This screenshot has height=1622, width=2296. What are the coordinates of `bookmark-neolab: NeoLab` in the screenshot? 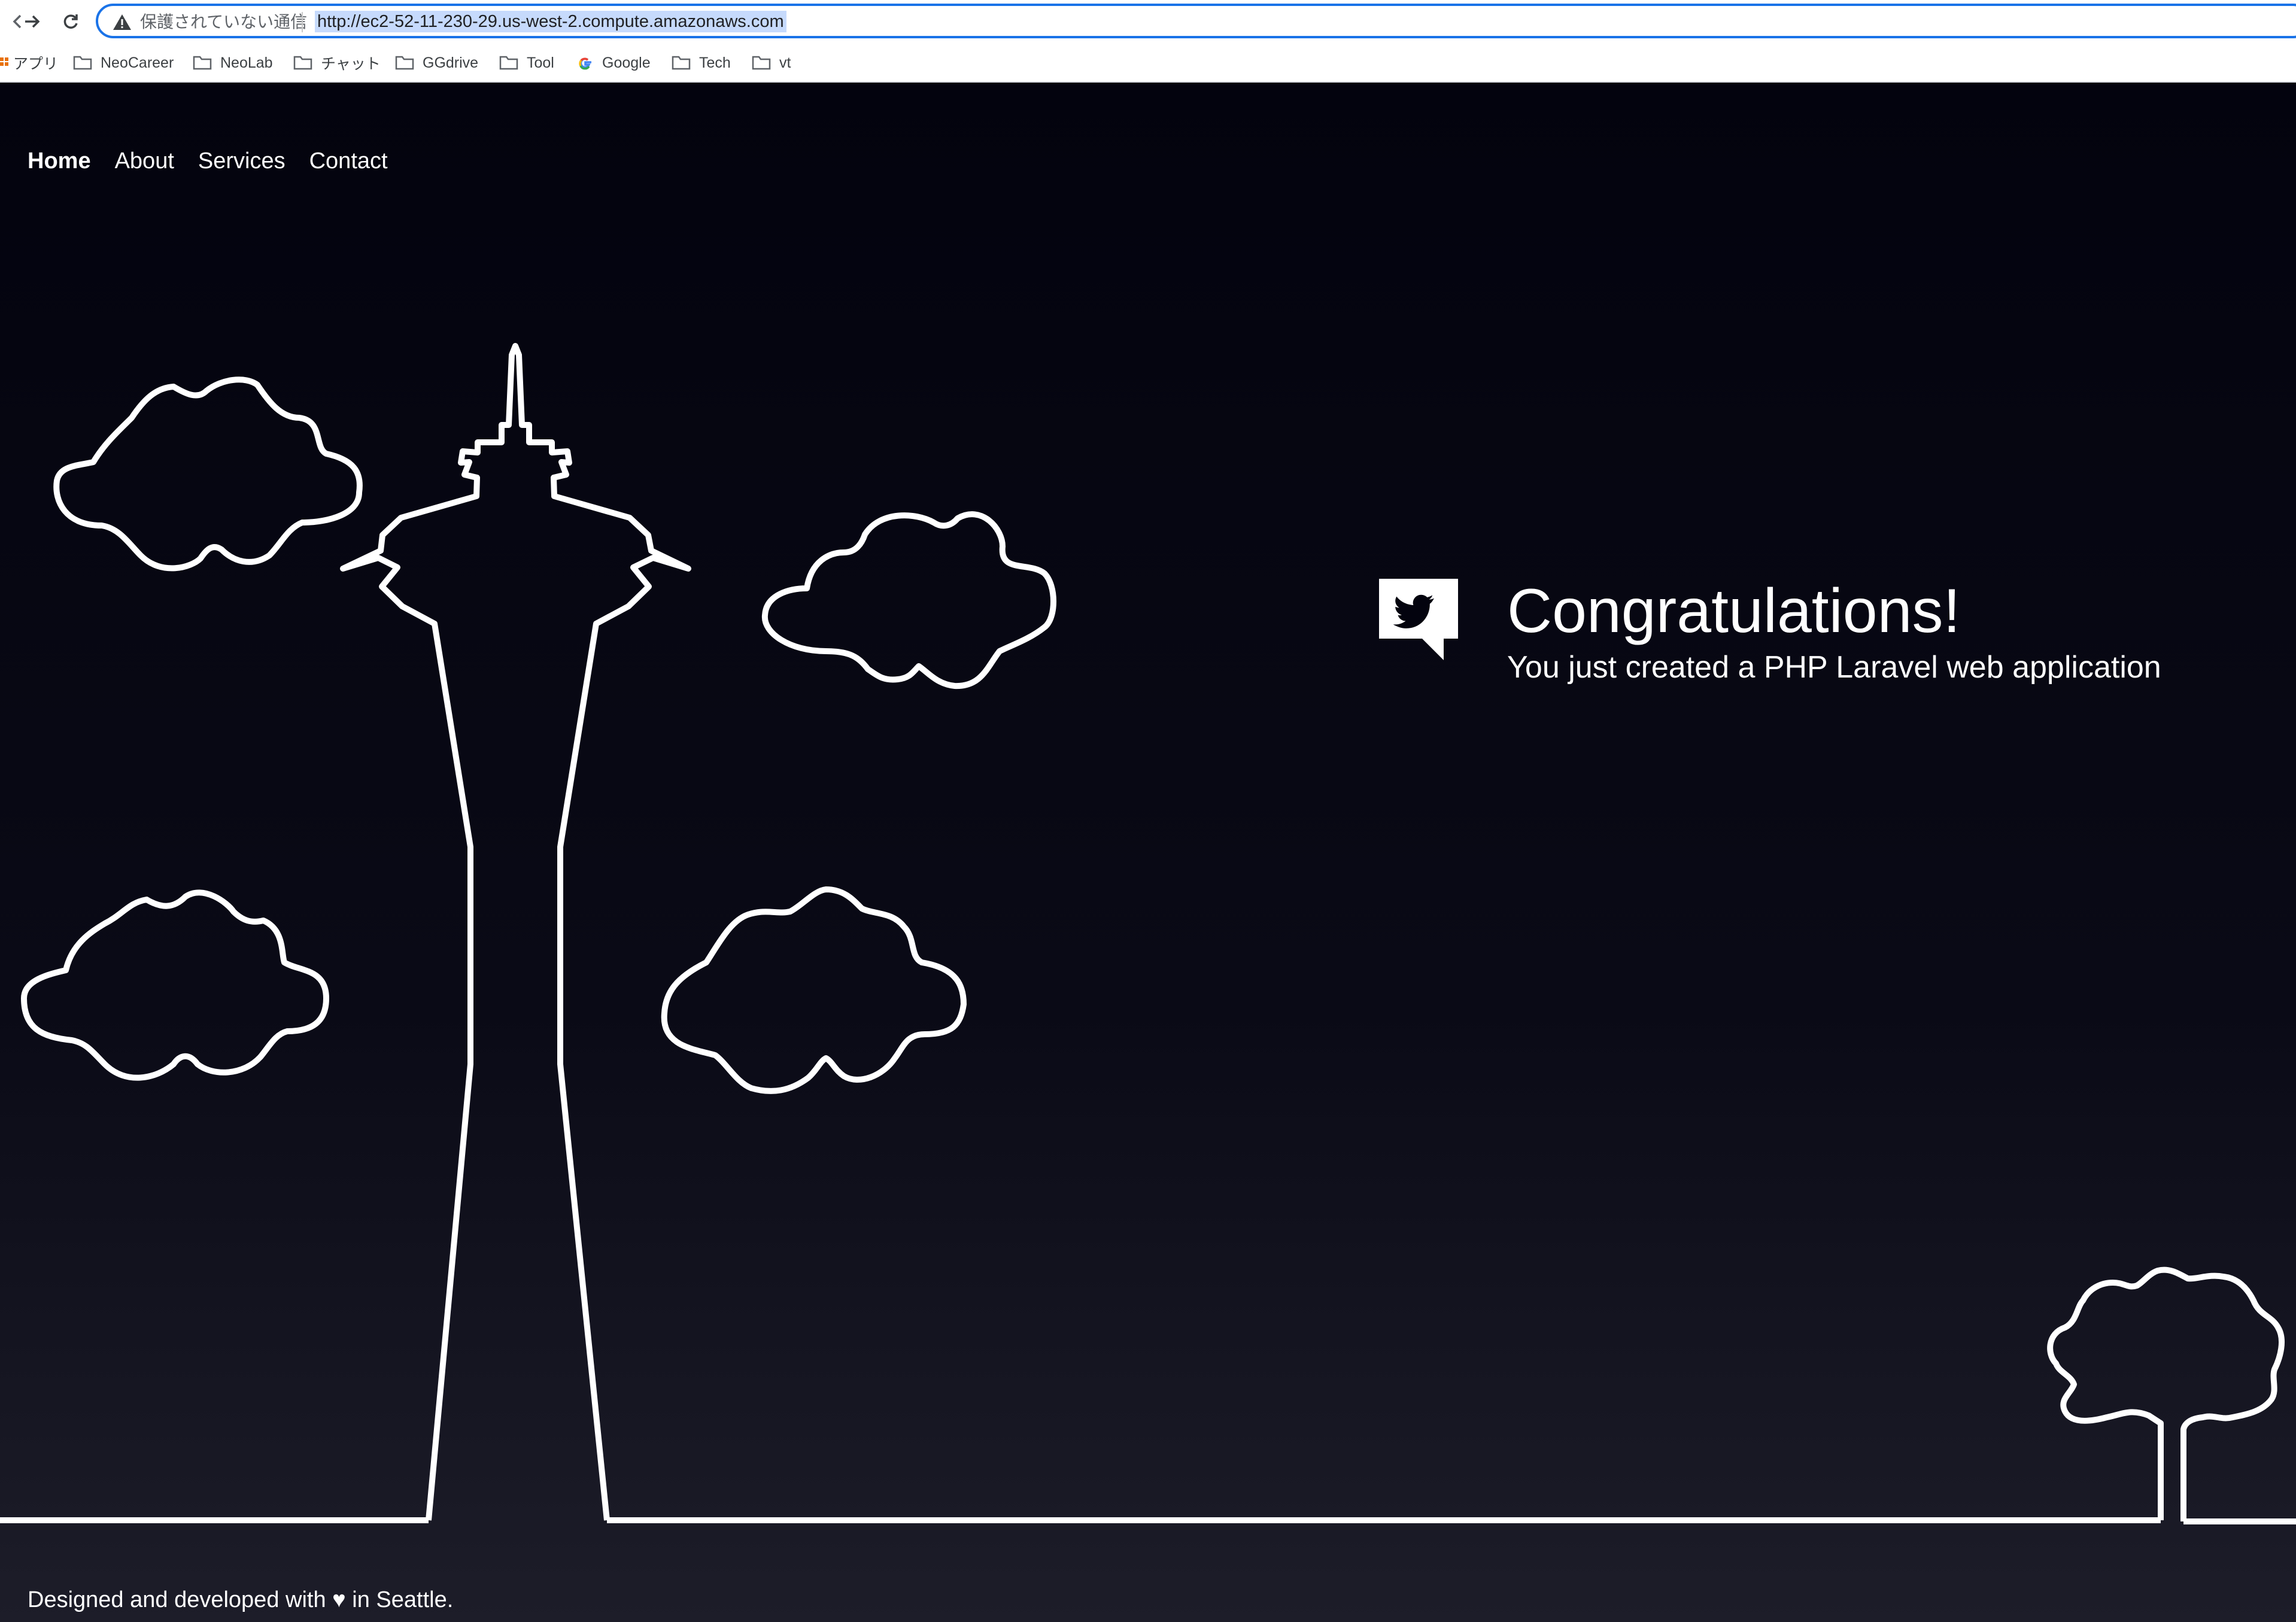 It's located at (233, 63).